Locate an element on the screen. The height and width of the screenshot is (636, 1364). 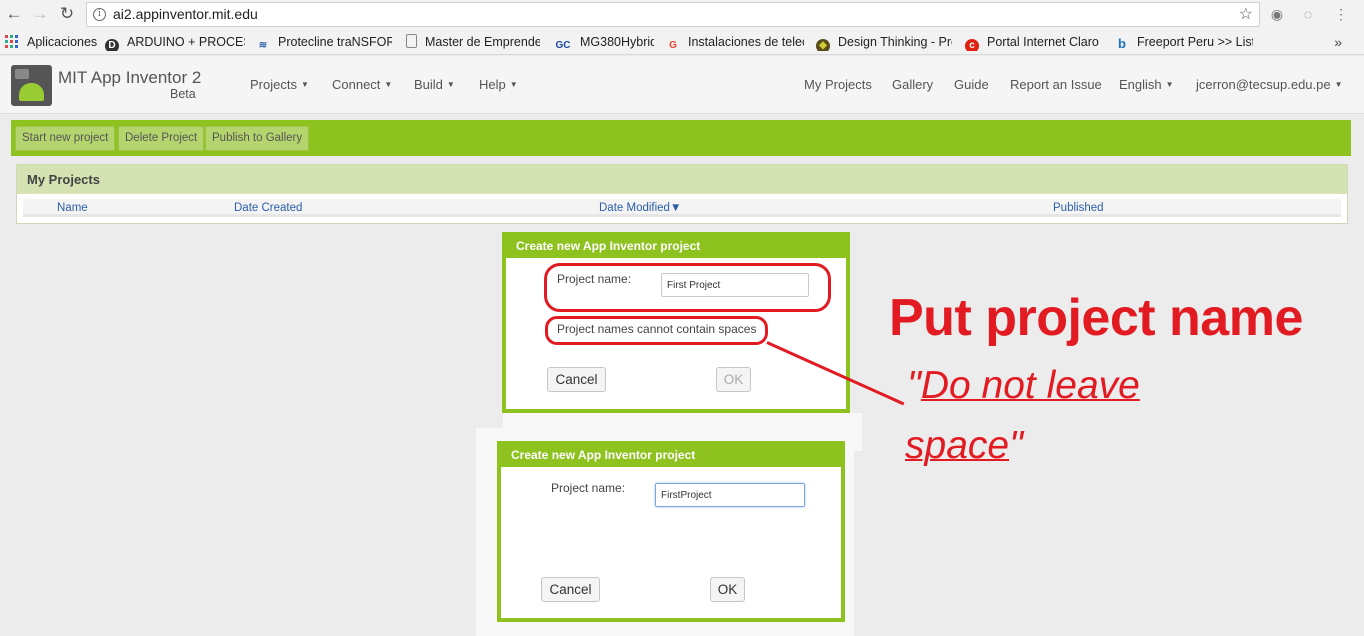
column-published: Published is located at coordinates (1078, 208).